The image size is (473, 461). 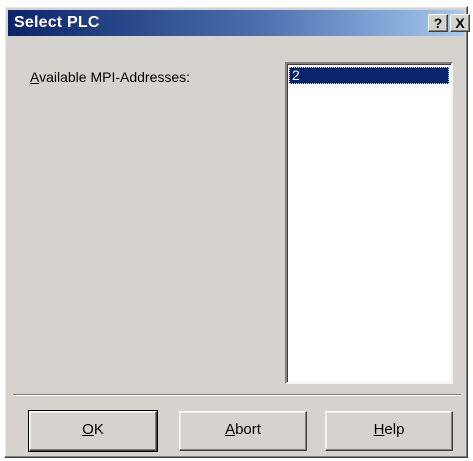 I want to click on available-mpi-addresses-label: Available MPI-Addresses:, so click(x=110, y=77).